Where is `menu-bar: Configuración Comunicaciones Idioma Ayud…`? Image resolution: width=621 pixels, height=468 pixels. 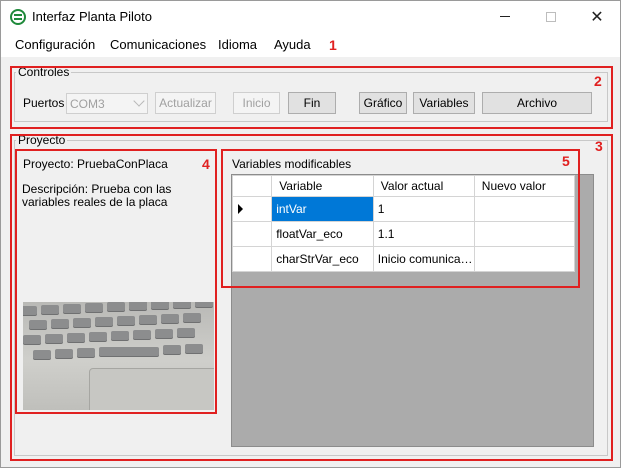
menu-bar: Configuración Comunicaciones Idioma Ayud… is located at coordinates (310, 44).